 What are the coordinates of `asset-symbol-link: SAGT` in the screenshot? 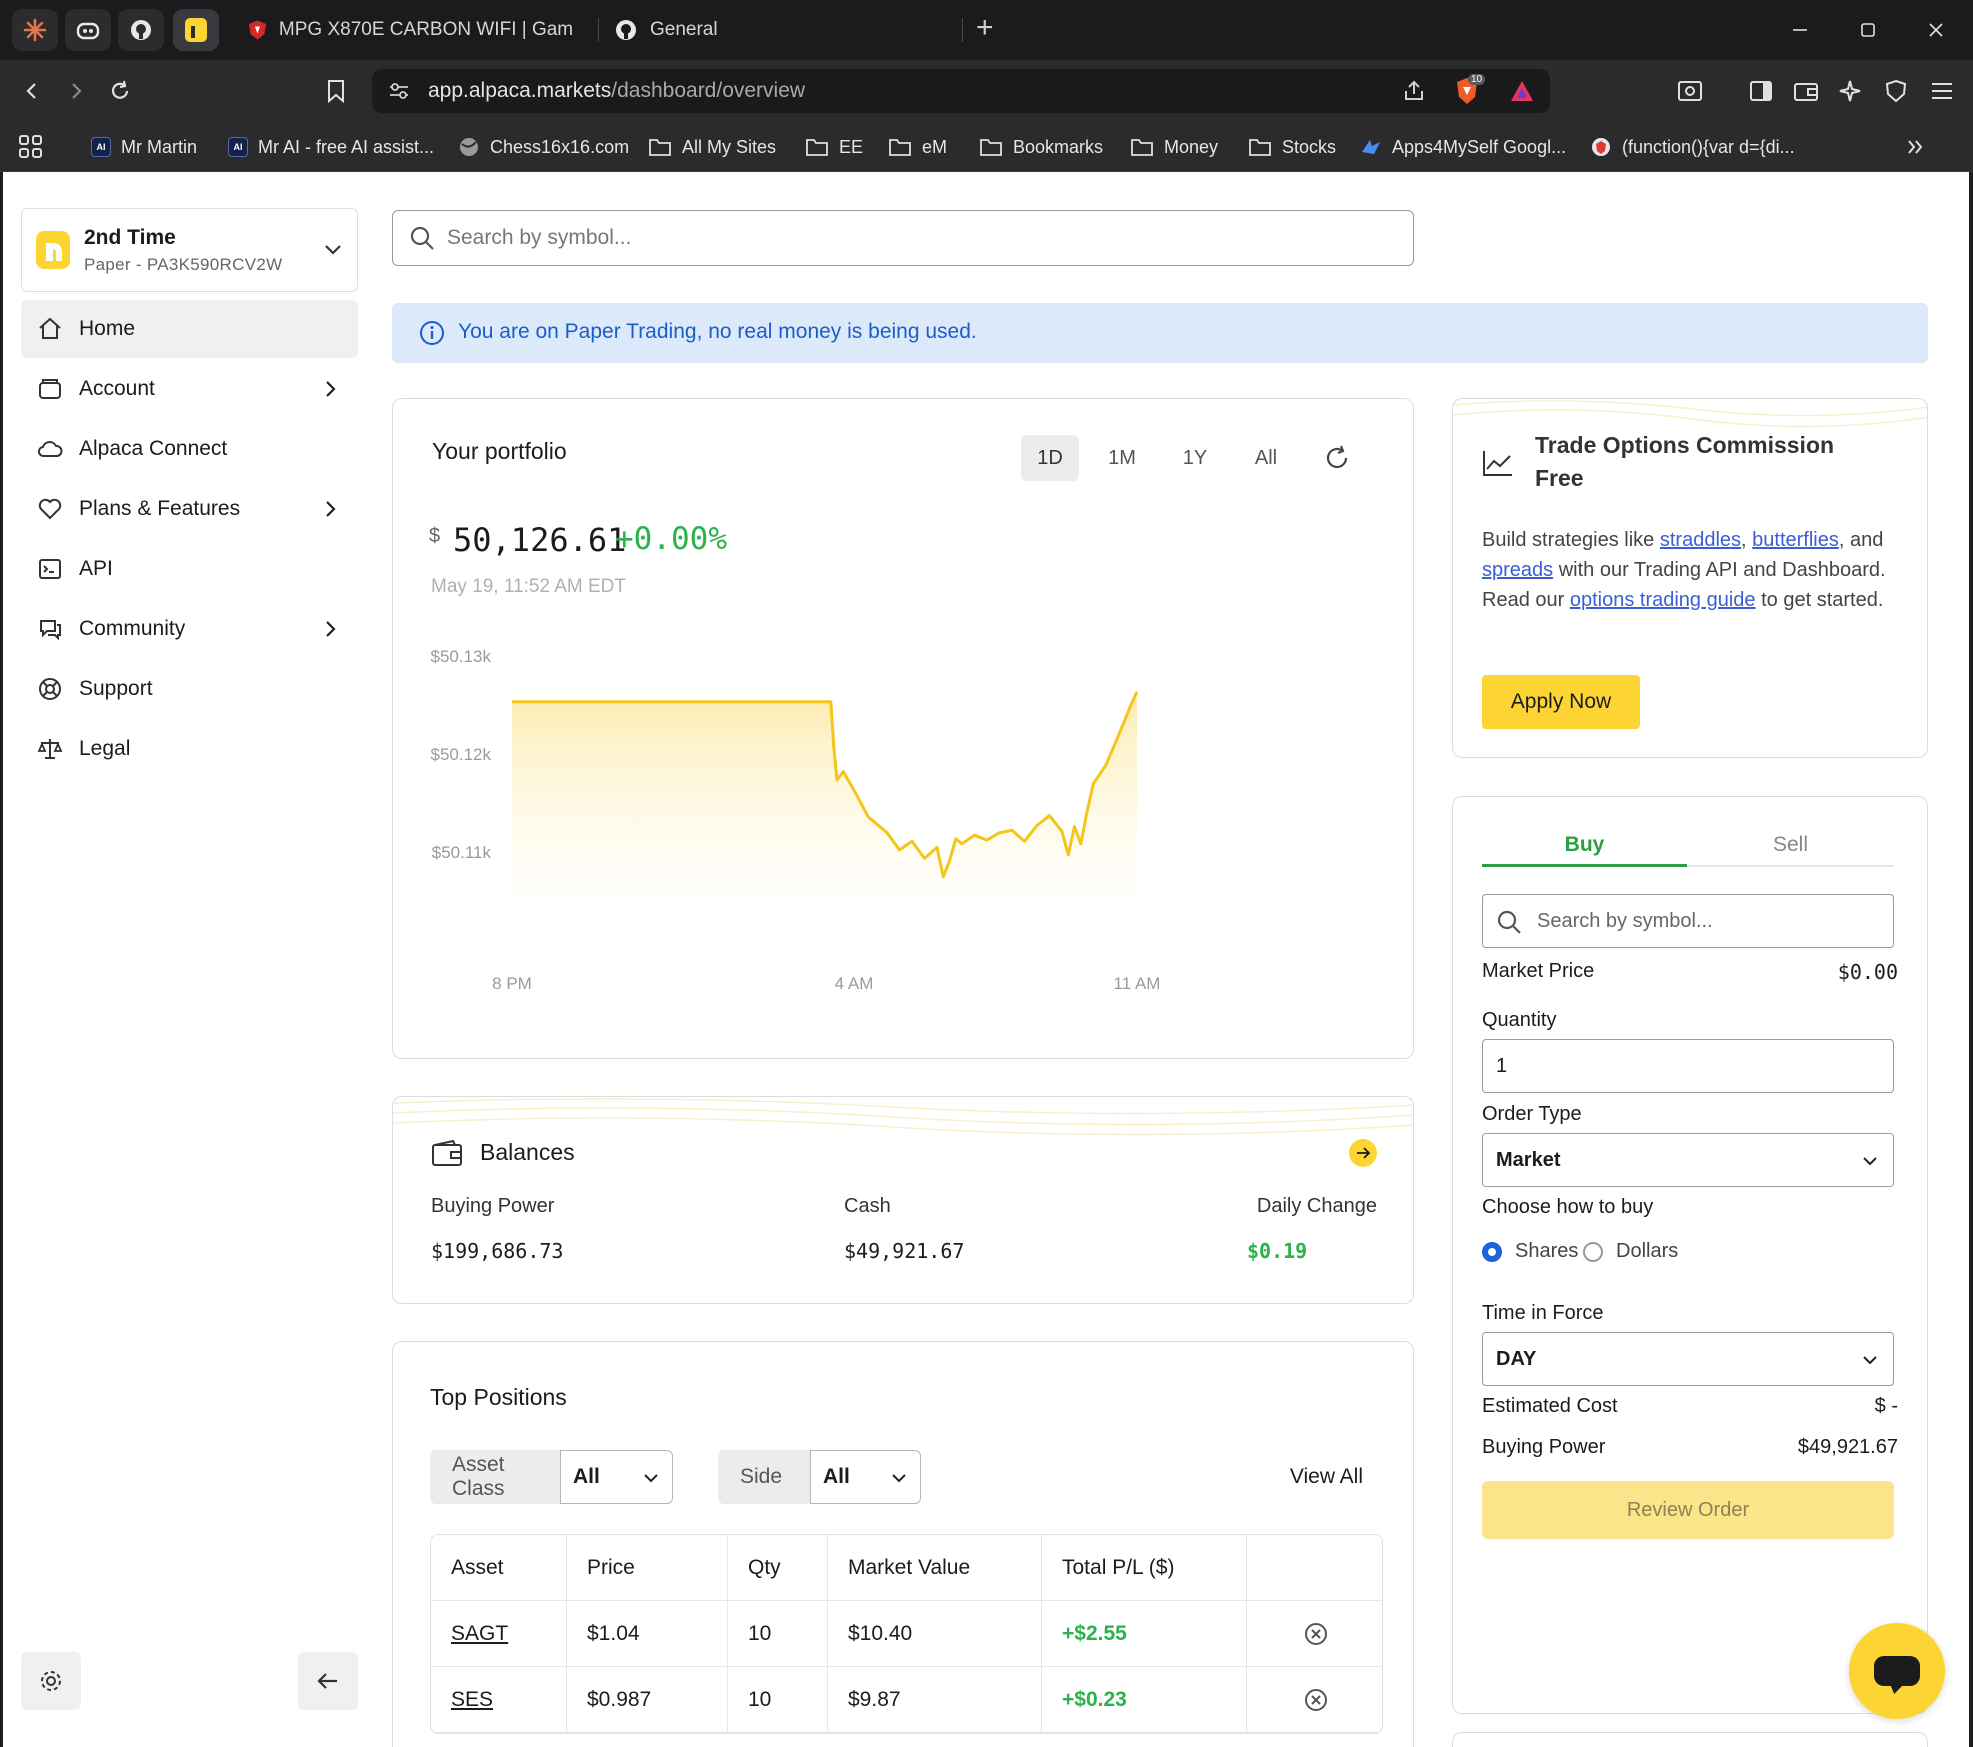 It's located at (479, 1634).